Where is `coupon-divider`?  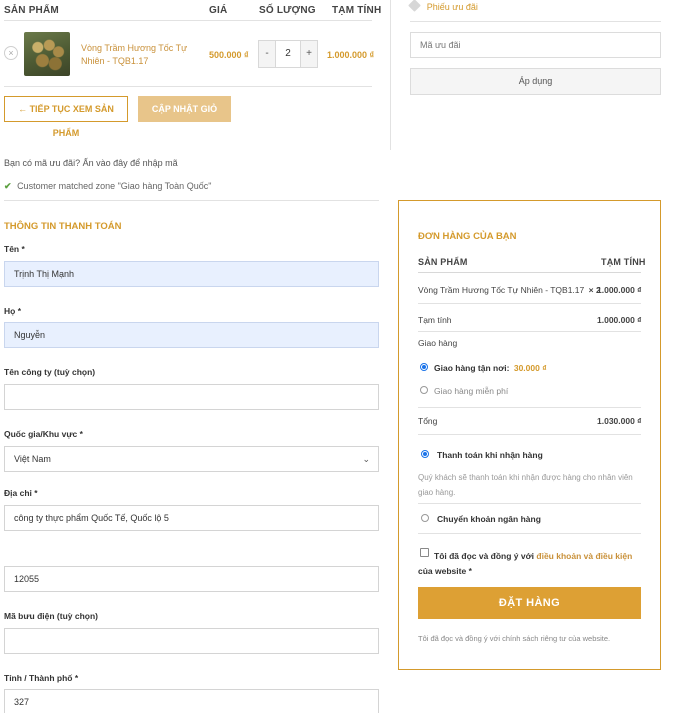
coupon-divider is located at coordinates (535, 21).